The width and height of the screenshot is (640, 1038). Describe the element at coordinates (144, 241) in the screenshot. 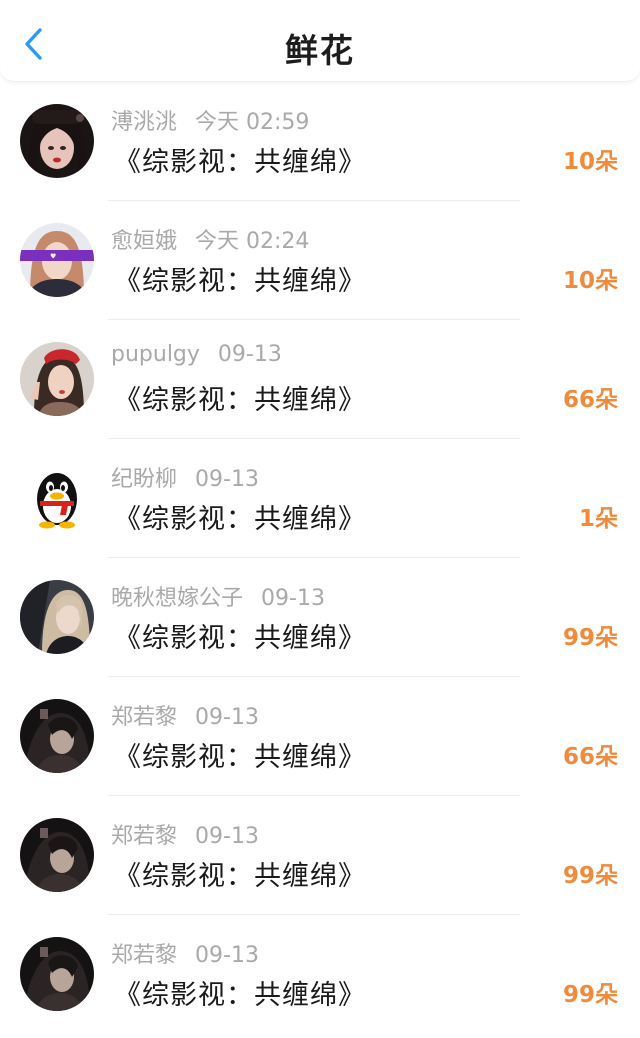

I see `user-name: 愈姮娥` at that location.